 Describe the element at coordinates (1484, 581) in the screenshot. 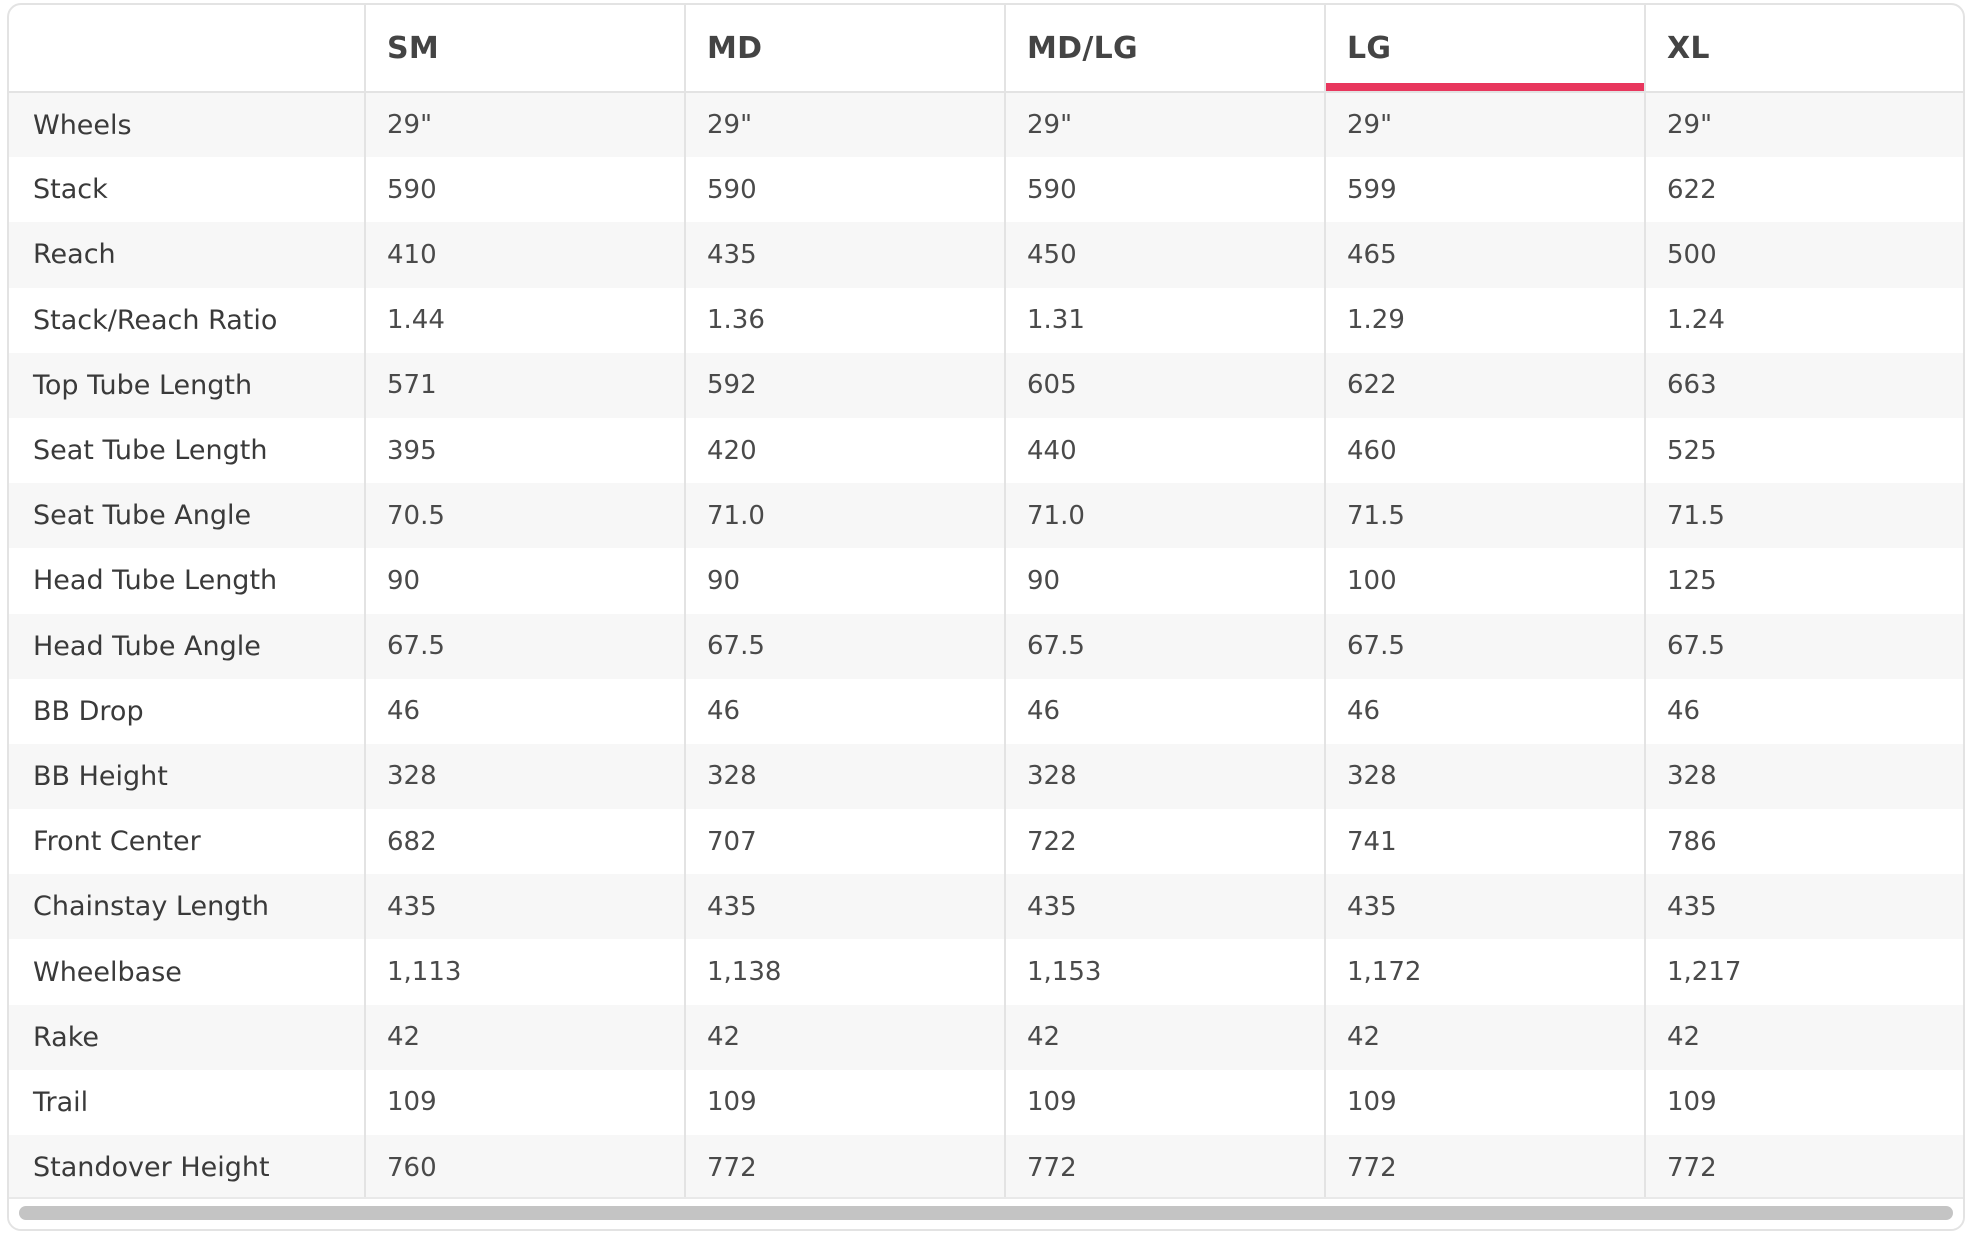

I see `table-cell: 100` at that location.